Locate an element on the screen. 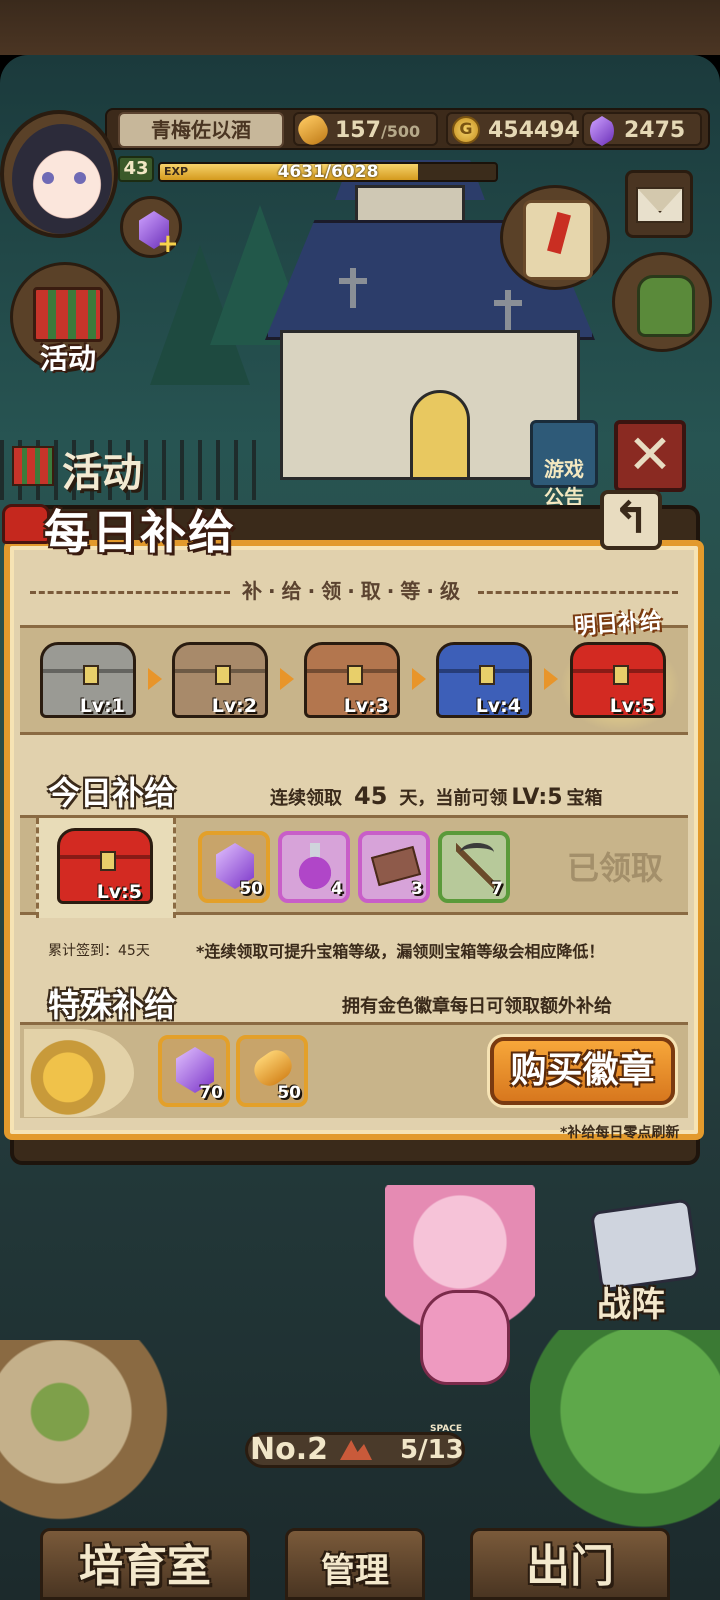  chest-level-label: Lv:3 is located at coordinates (366, 706).